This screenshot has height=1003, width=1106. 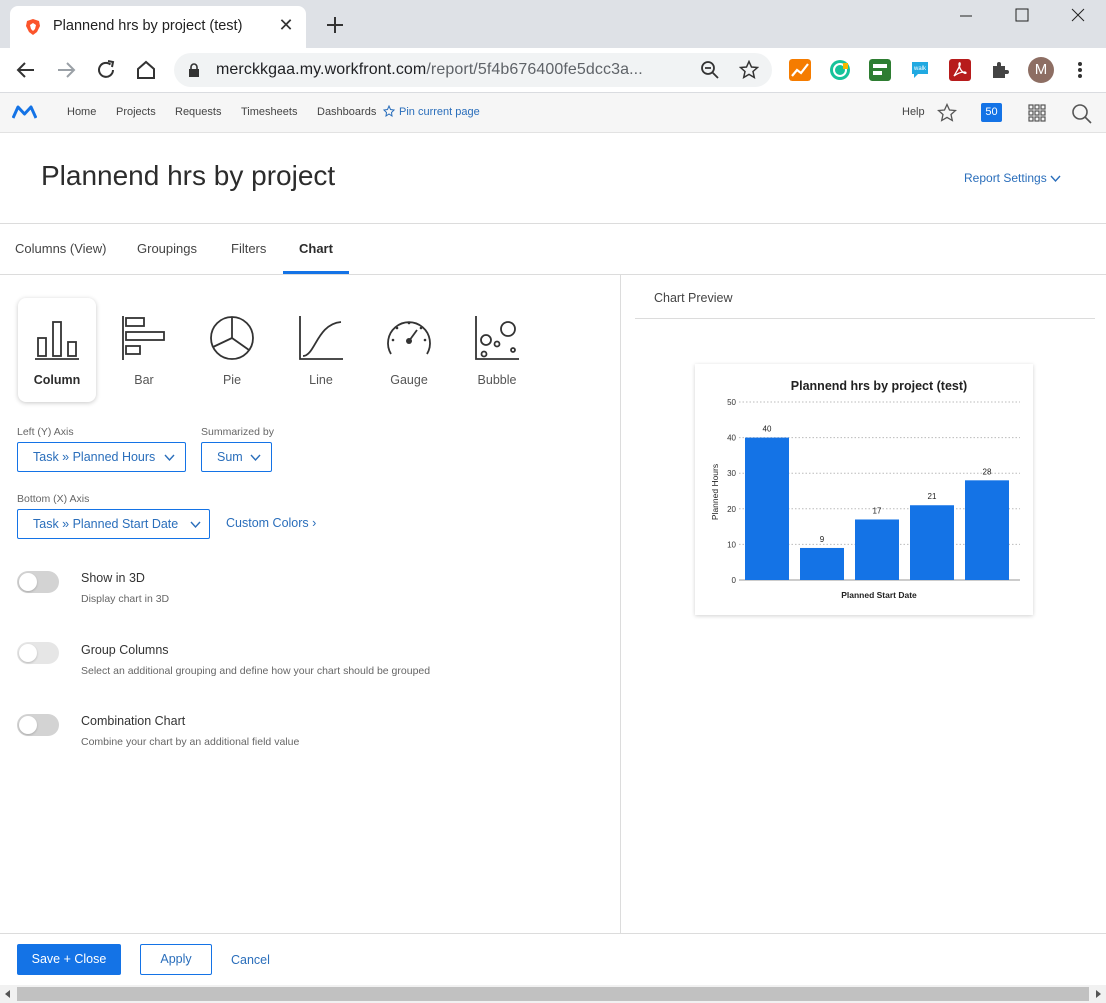 I want to click on group-columns-title: Group Columns, so click(x=125, y=650).